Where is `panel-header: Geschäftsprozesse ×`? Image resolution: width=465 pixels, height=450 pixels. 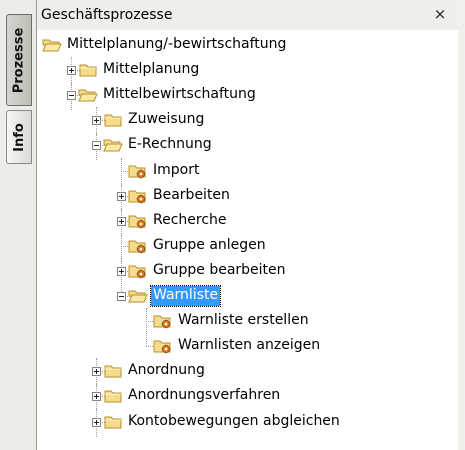 panel-header: Geschäftsprozesse × is located at coordinates (247, 15).